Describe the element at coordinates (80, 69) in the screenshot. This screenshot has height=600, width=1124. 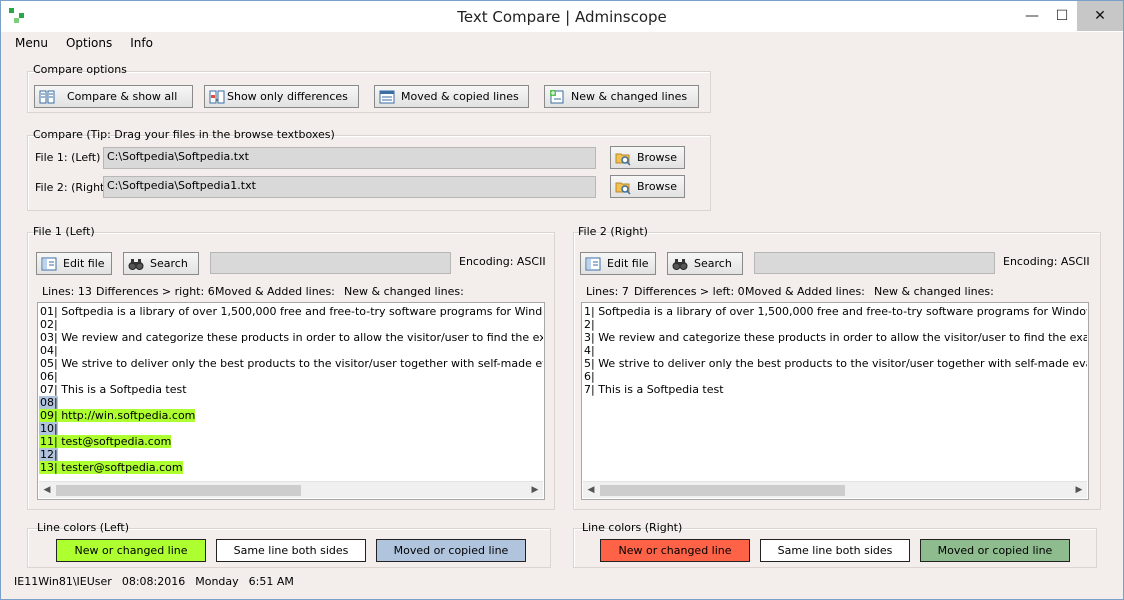
I see `compare-options-title: Compare options` at that location.